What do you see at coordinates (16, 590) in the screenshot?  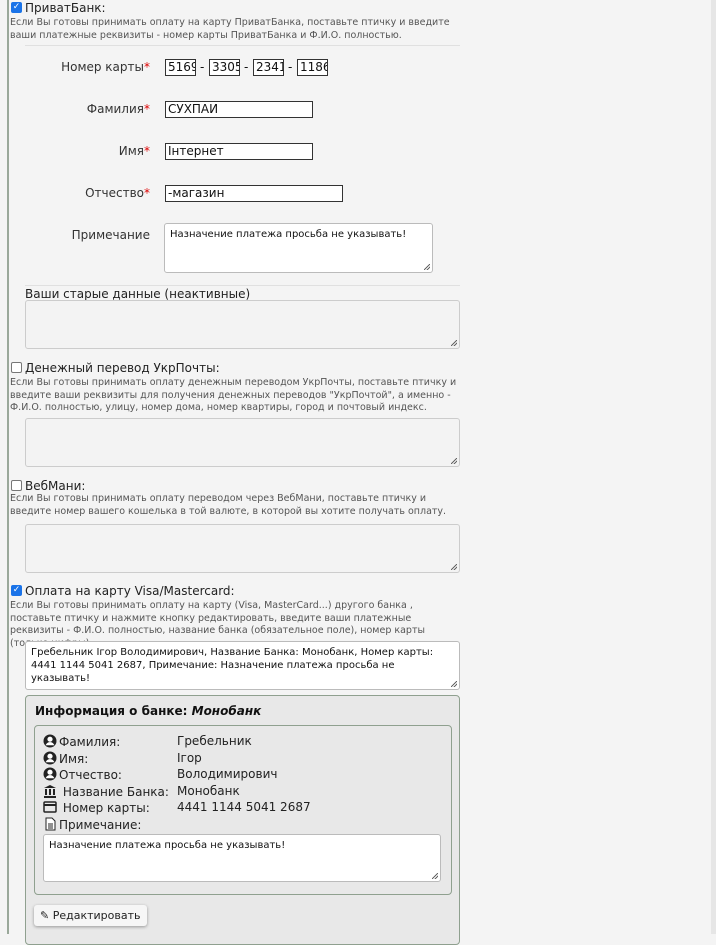 I see `visa-checkbox: ✓` at bounding box center [16, 590].